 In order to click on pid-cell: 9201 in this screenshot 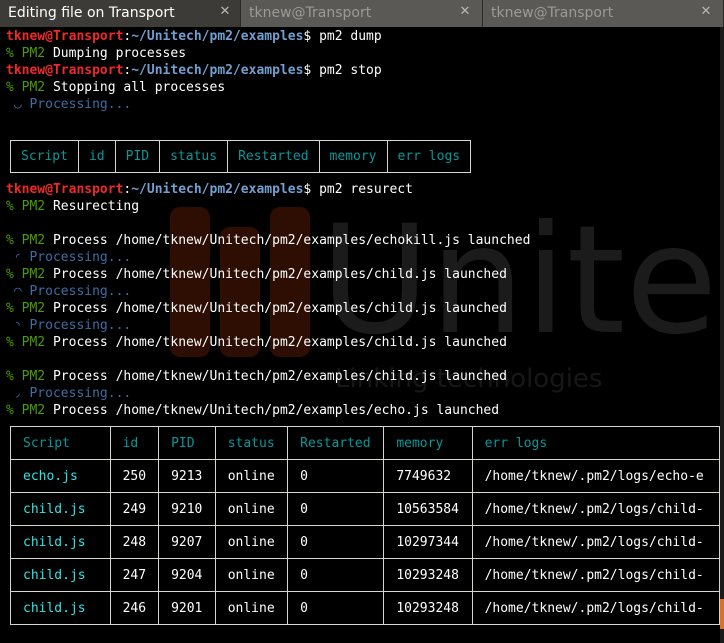, I will do `click(187, 608)`.